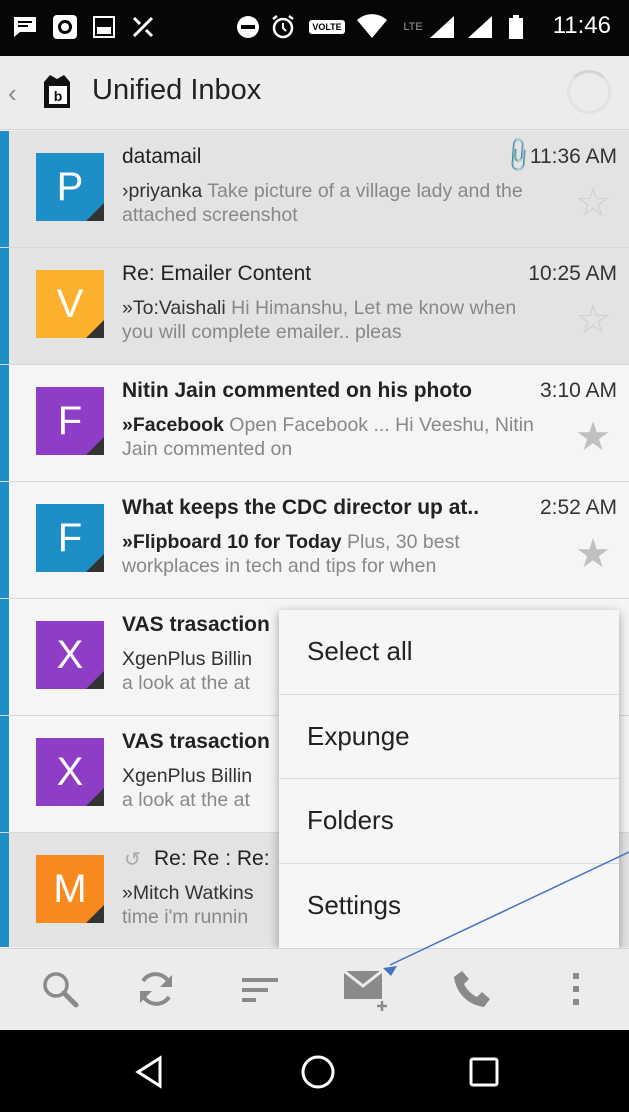  Describe the element at coordinates (297, 390) in the screenshot. I see `message-subject: Nitin Jain commented on his photo` at that location.